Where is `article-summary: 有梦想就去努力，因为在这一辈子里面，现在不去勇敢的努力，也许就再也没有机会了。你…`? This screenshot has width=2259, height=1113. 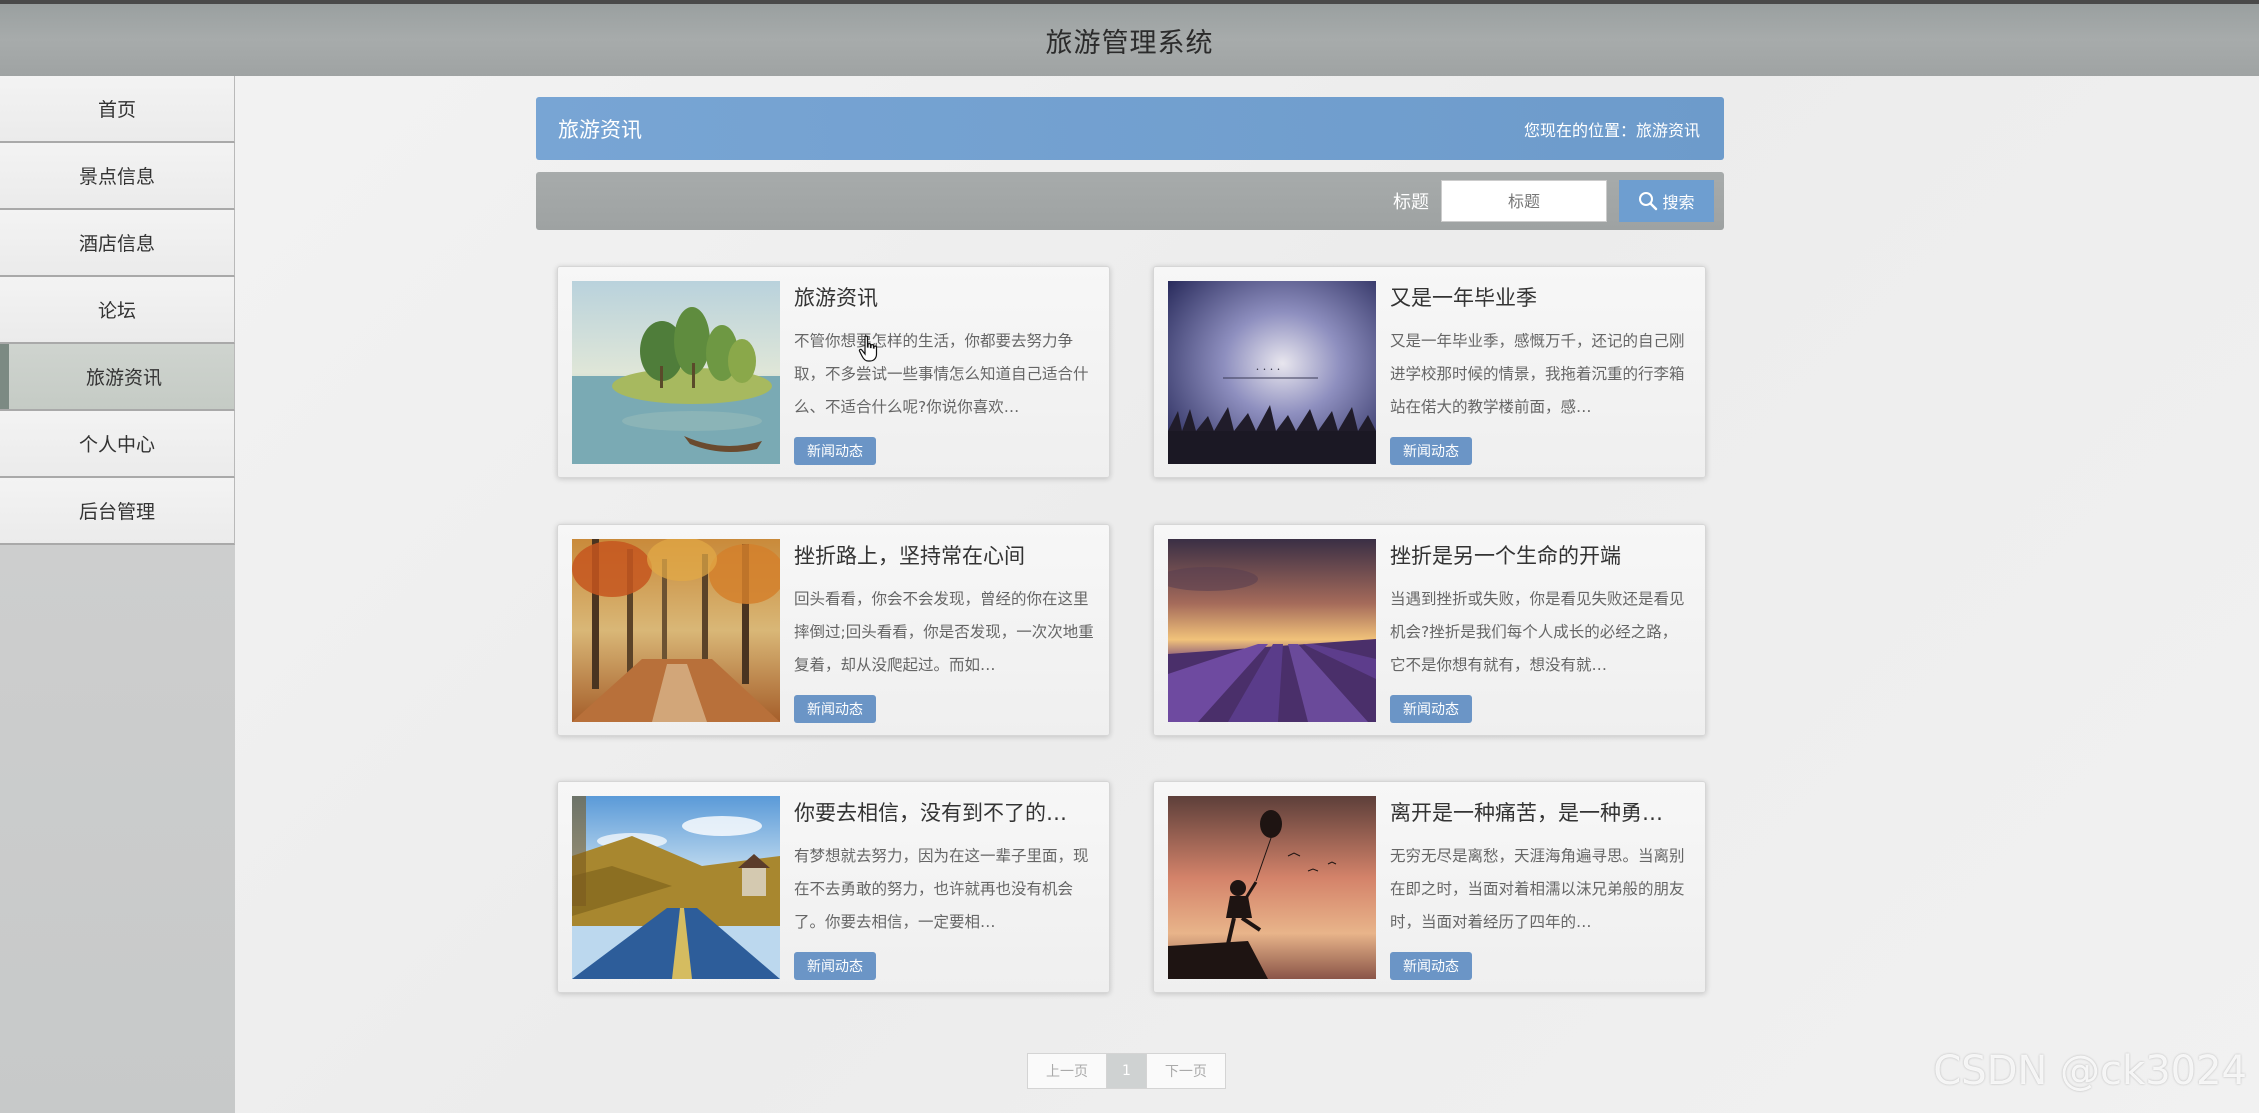
article-summary: 有梦想就去努力，因为在这一辈子里面，现在不去勇敢的努力，也许就再也没有机会了。你… is located at coordinates (941, 889).